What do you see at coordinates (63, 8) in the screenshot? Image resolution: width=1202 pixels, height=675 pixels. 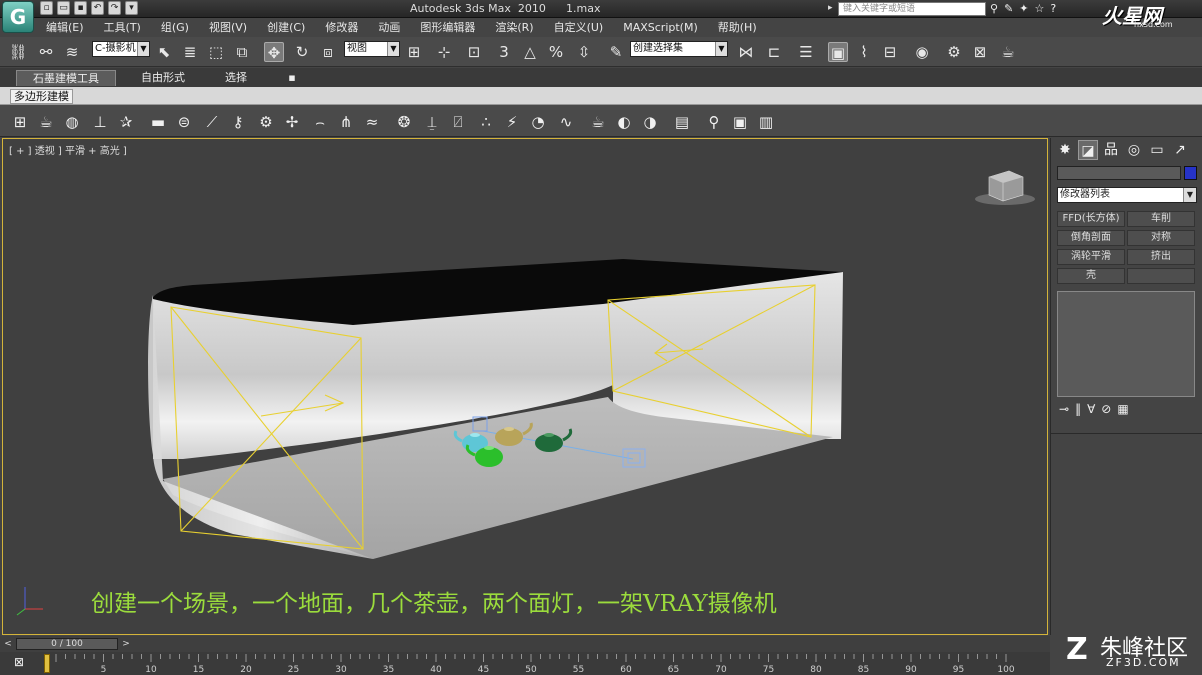 I see `open-file-icon: ▭` at bounding box center [63, 8].